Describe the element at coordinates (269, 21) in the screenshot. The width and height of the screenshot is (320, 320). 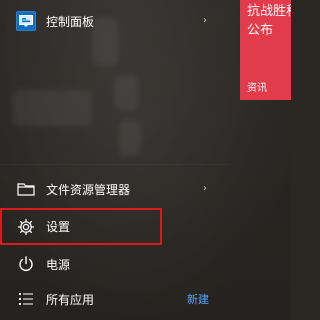
I see `news-tile-headline: 抗战胜程公布` at that location.